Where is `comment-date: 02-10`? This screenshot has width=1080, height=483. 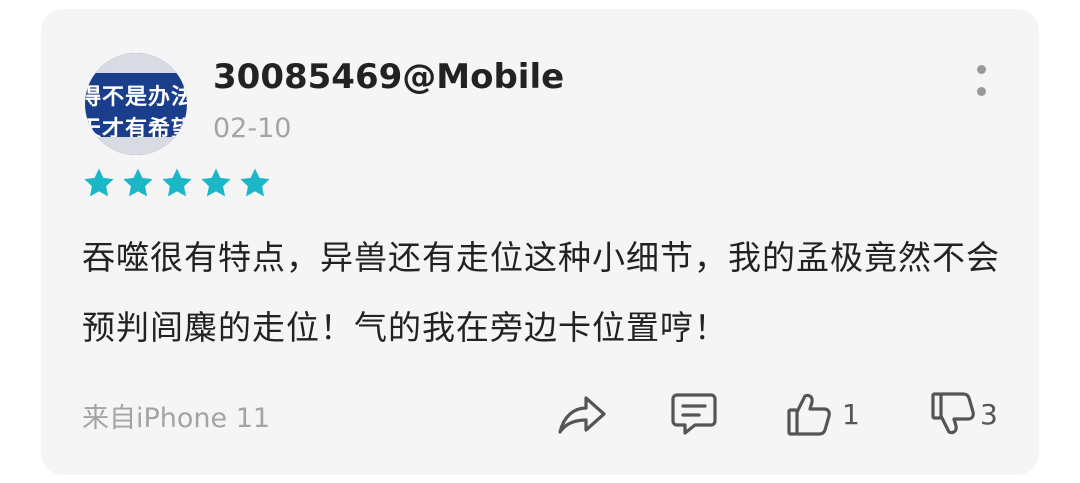 comment-date: 02-10 is located at coordinates (252, 128).